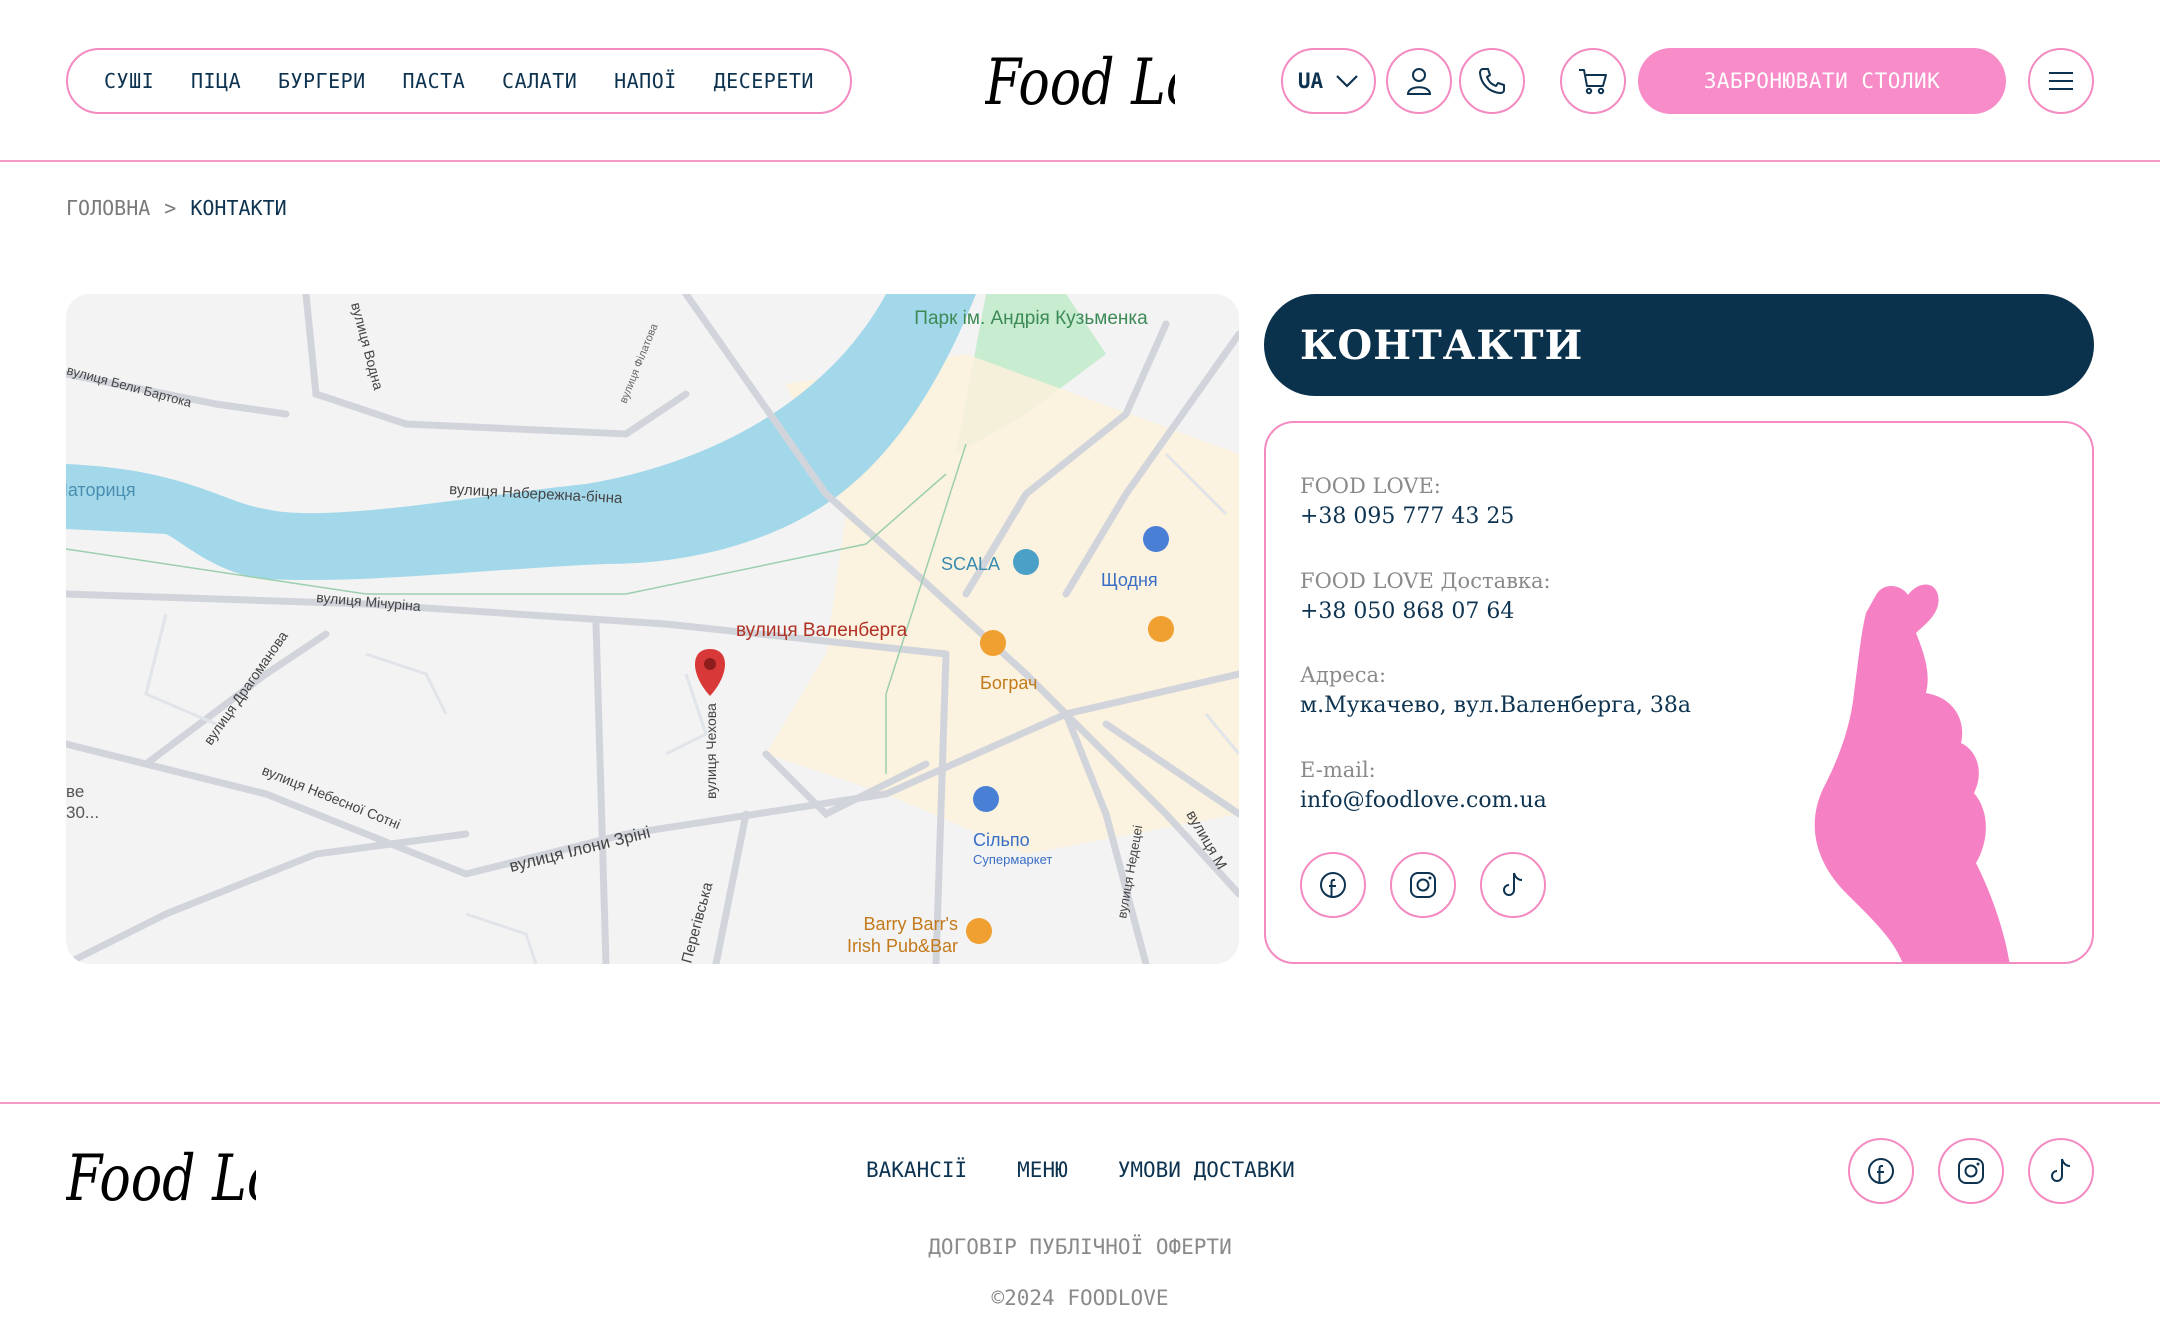 Image resolution: width=2160 pixels, height=1343 pixels. Describe the element at coordinates (711, 751) in the screenshot. I see `map-label-chekhova: вулиця Чехова` at that location.